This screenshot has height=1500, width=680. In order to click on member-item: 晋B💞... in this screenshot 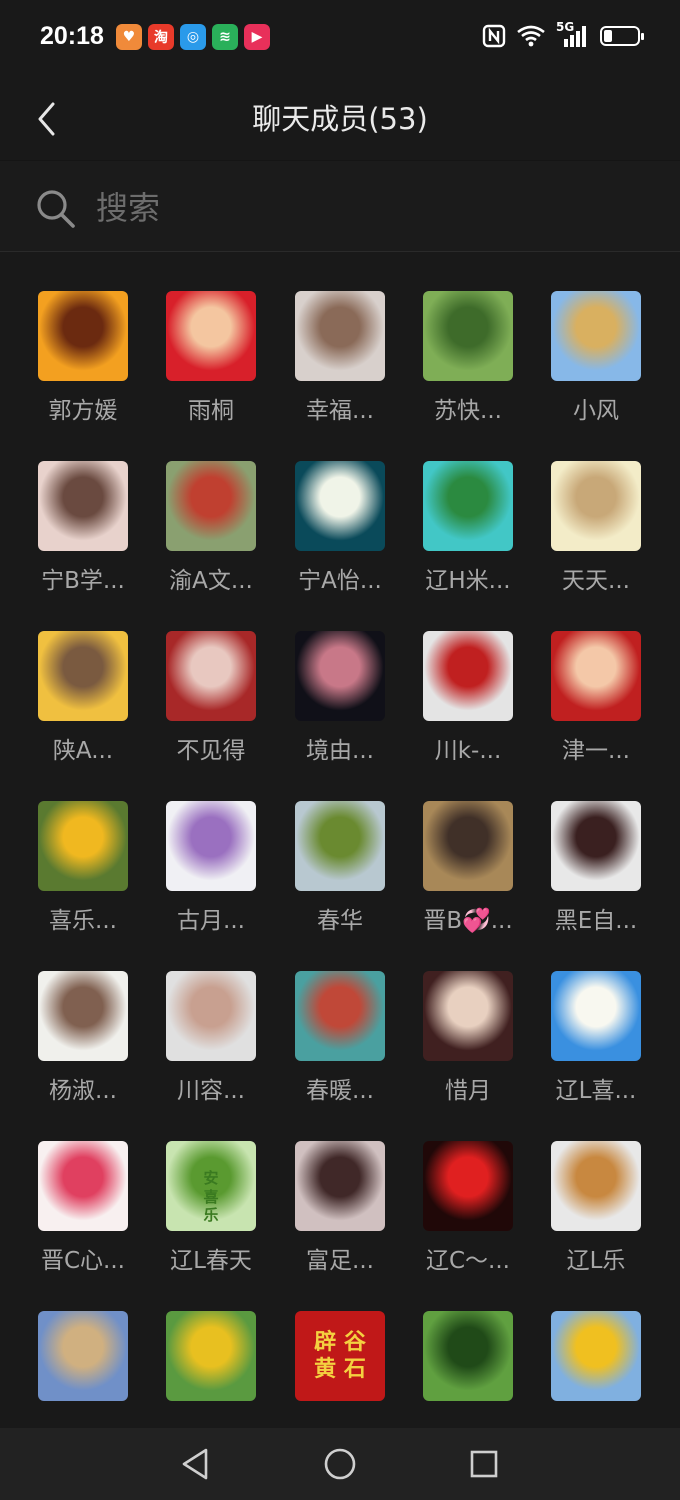, I will do `click(468, 876)`.